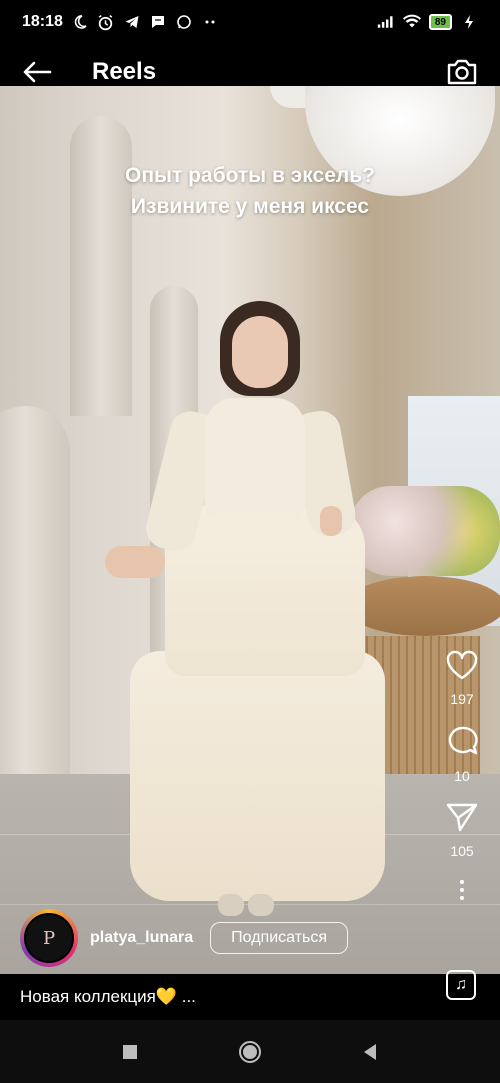  I want to click on heart-icon, so click(462, 667).